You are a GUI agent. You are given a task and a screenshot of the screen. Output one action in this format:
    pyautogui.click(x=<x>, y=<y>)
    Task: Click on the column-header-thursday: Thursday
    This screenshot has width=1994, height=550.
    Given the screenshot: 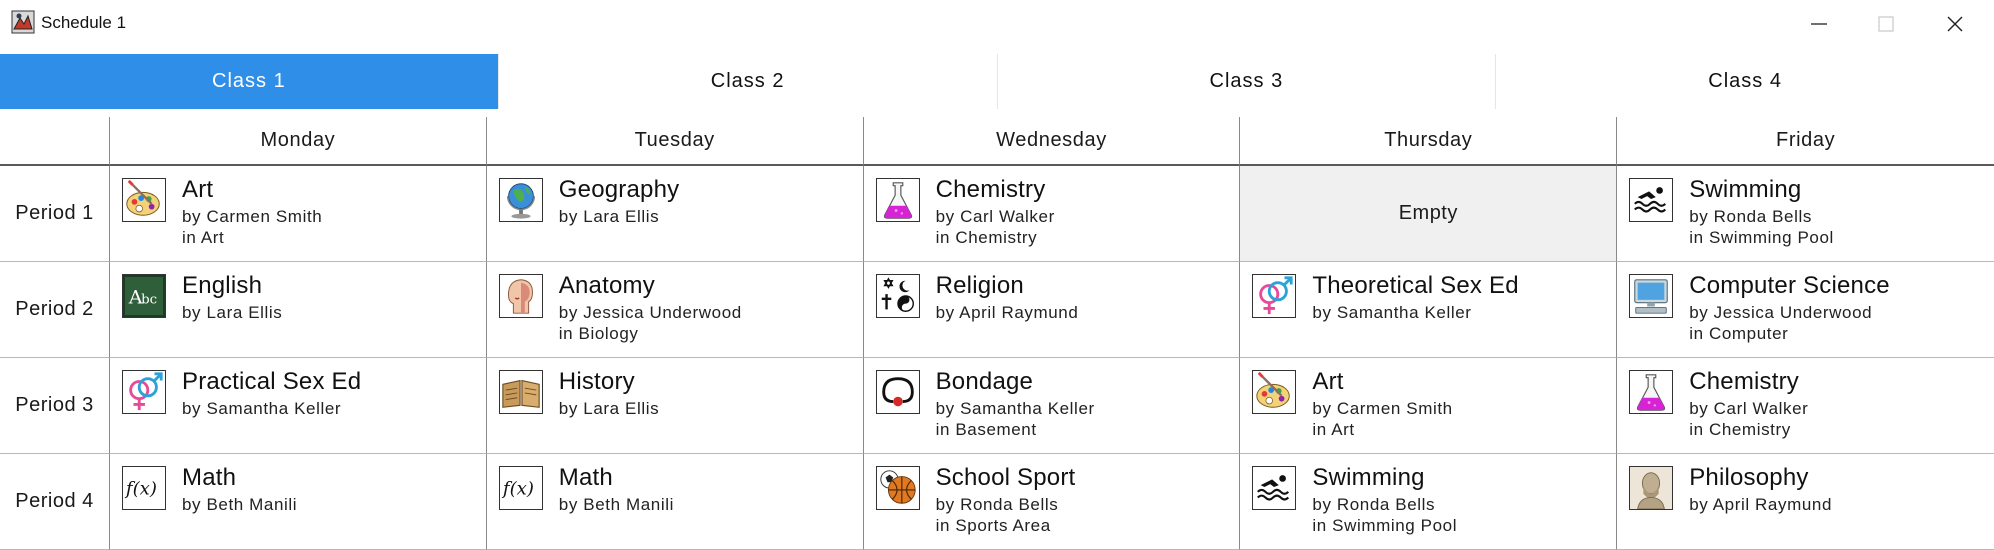 What is the action you would take?
    pyautogui.click(x=1429, y=141)
    